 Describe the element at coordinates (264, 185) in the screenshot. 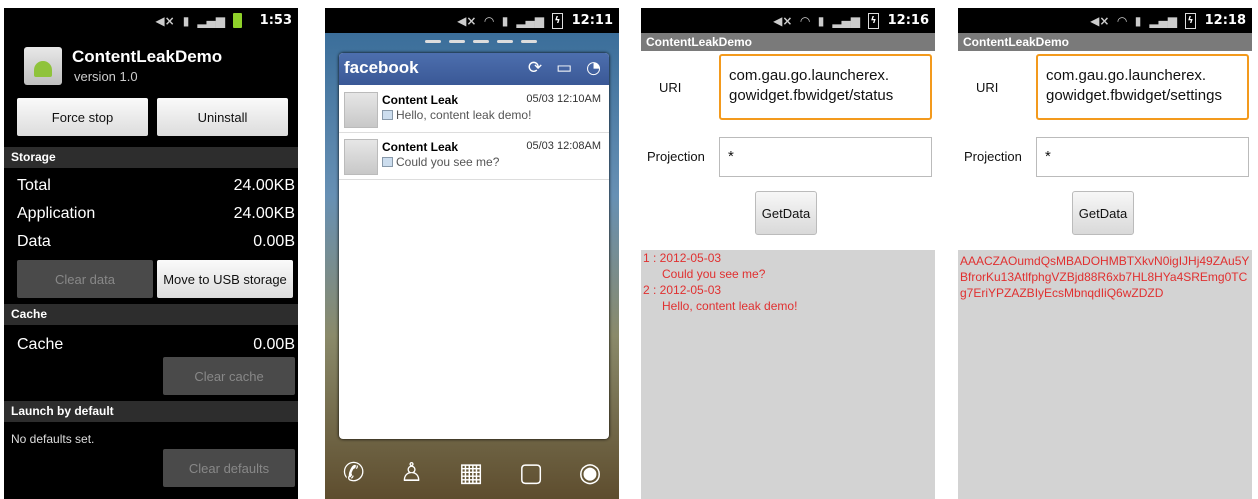

I see `total-value: 24.00KB` at that location.